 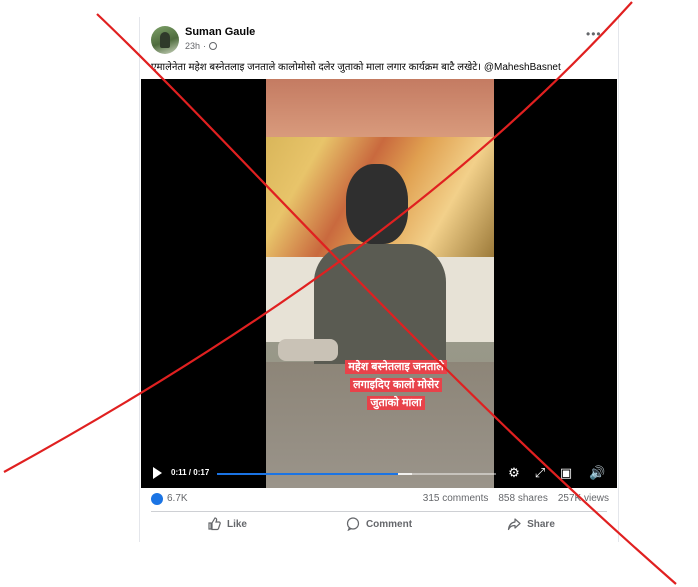 I want to click on post-meta: 23h ·, so click(x=201, y=46).